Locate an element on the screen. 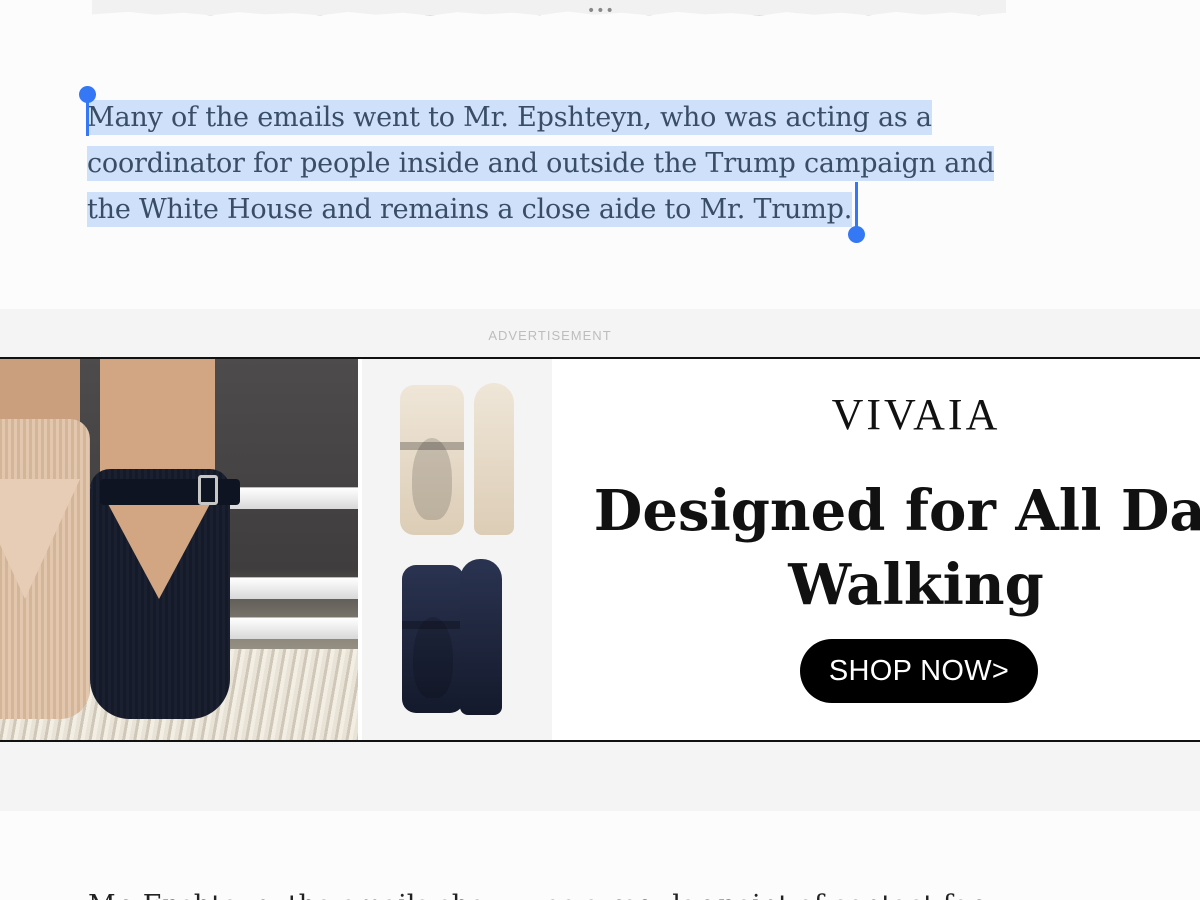  beige-flat-side-view is located at coordinates (494, 459).